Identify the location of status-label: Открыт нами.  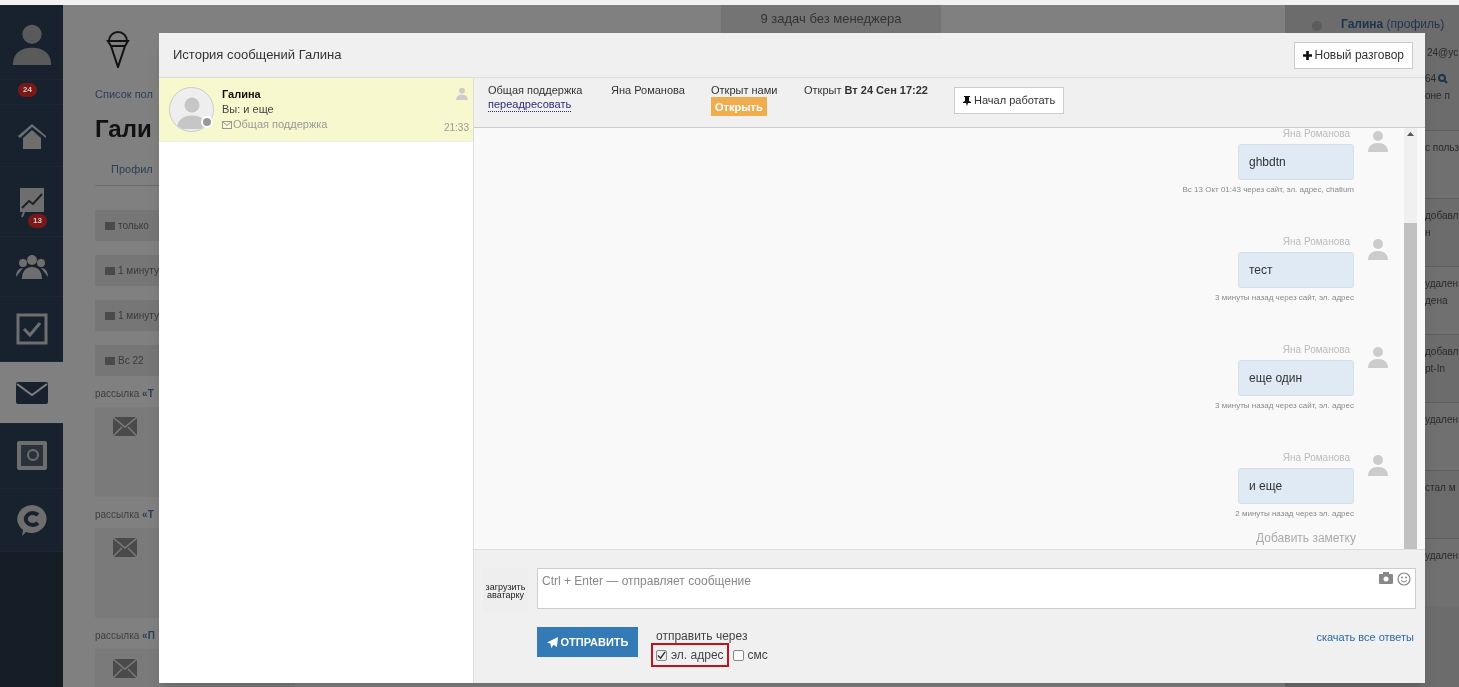
(745, 90).